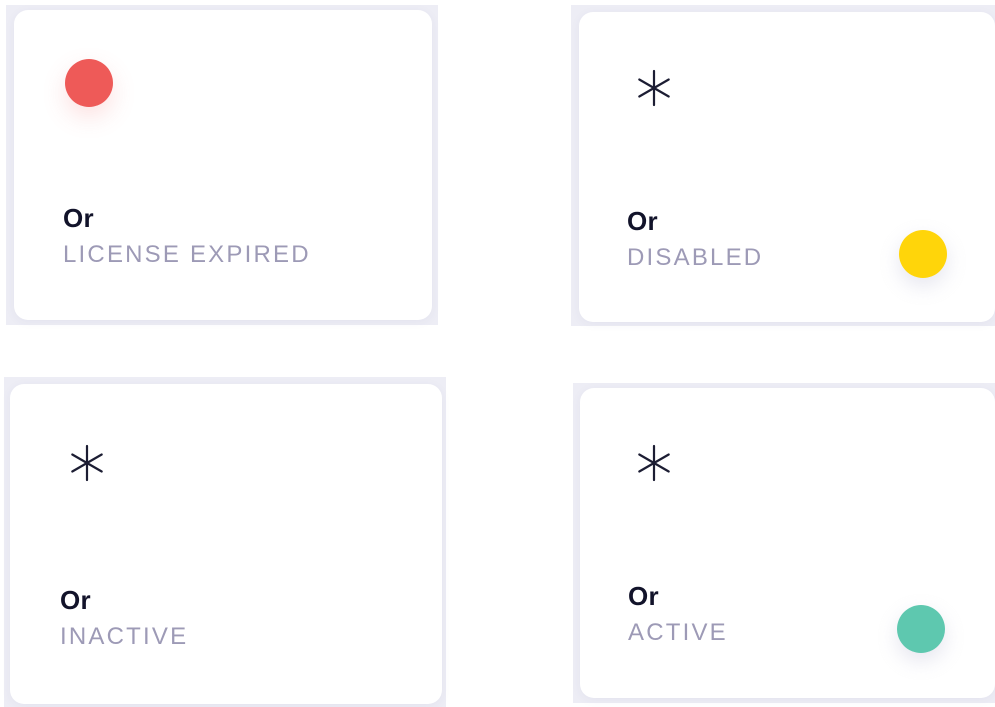 The width and height of the screenshot is (995, 707). What do you see at coordinates (89, 83) in the screenshot?
I see `red-dot-icon` at bounding box center [89, 83].